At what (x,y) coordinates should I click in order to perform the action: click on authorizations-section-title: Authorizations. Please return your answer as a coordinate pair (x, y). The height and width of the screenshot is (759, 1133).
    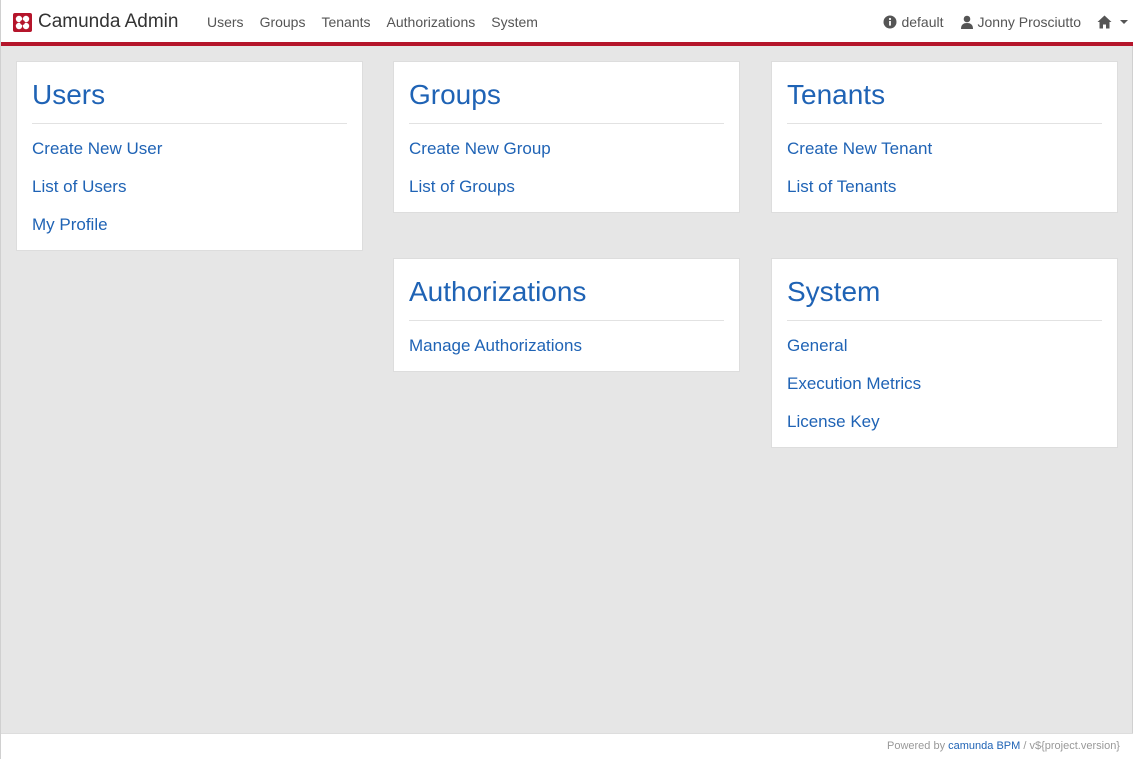
    Looking at the image, I should click on (566, 298).